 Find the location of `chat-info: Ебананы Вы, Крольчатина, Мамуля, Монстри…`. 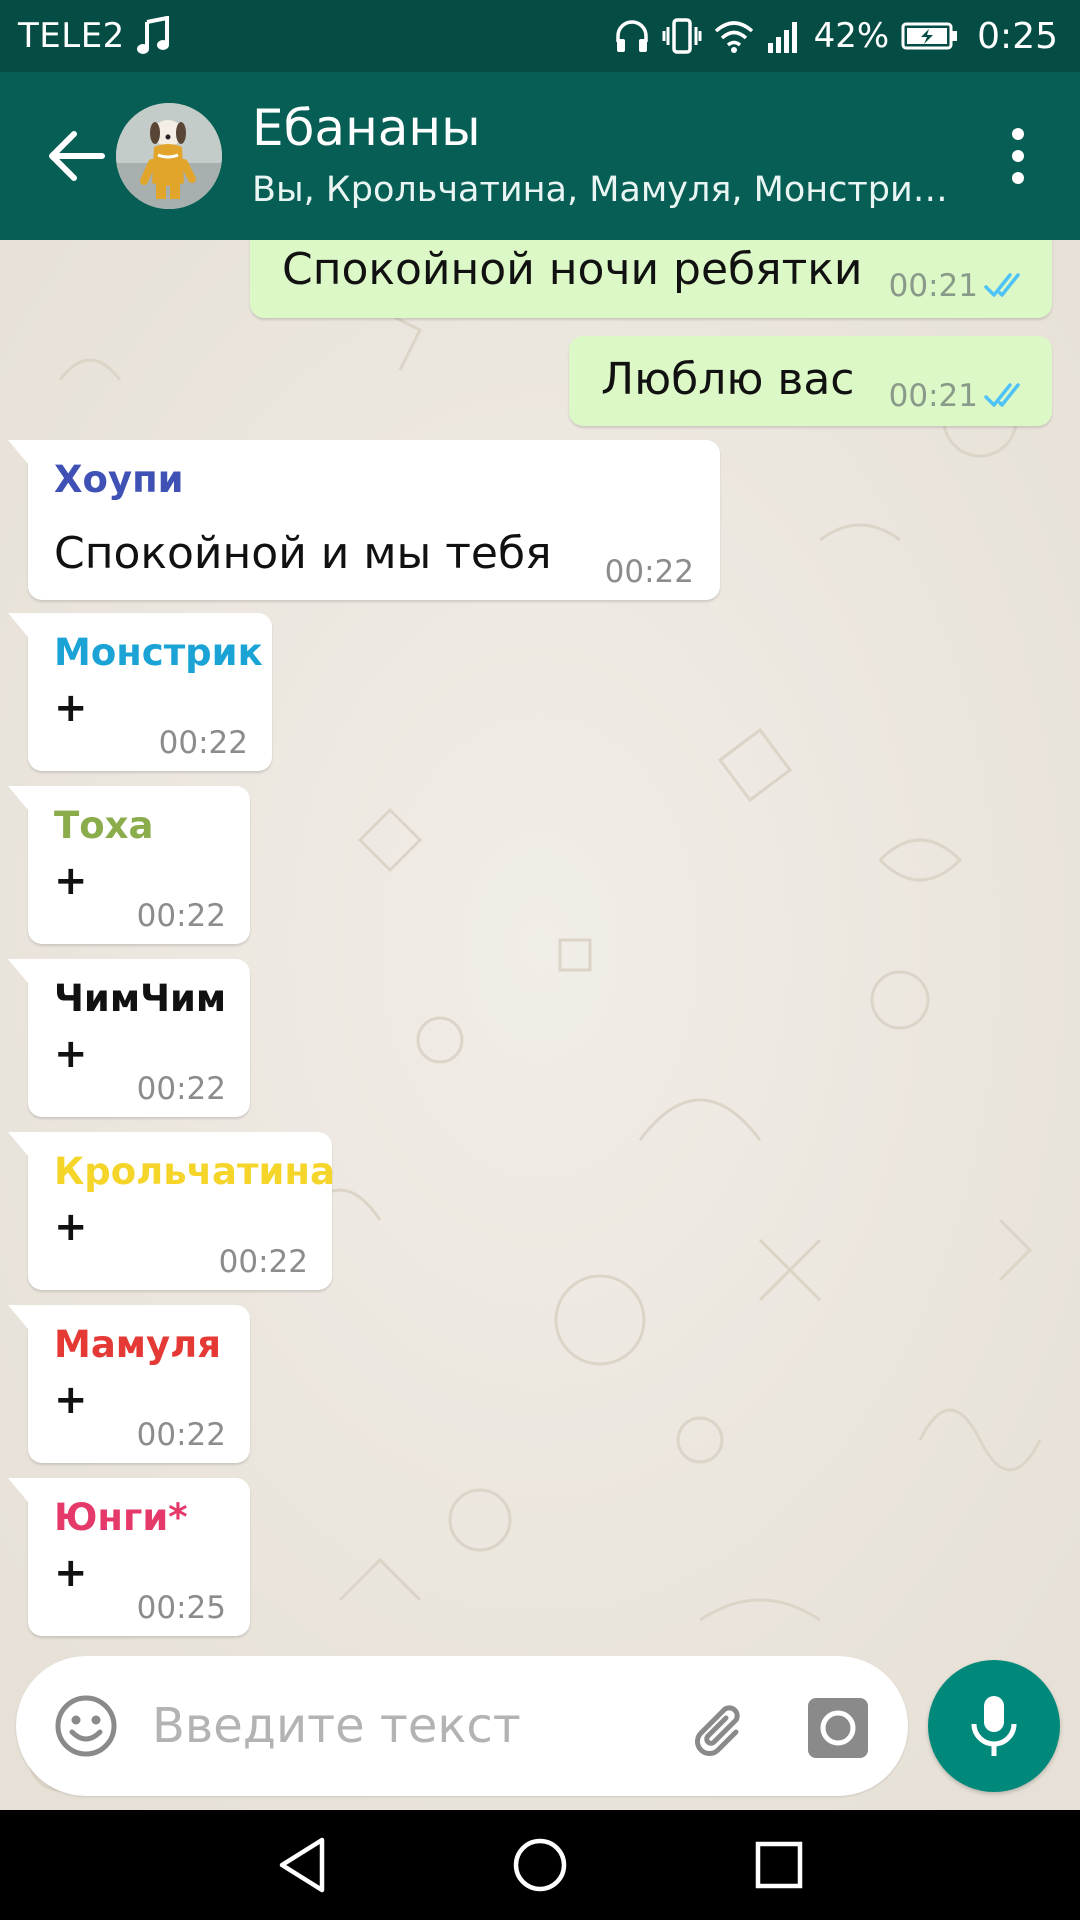

chat-info: Ебананы Вы, Крольчатина, Мамуля, Монстри… is located at coordinates (619, 156).